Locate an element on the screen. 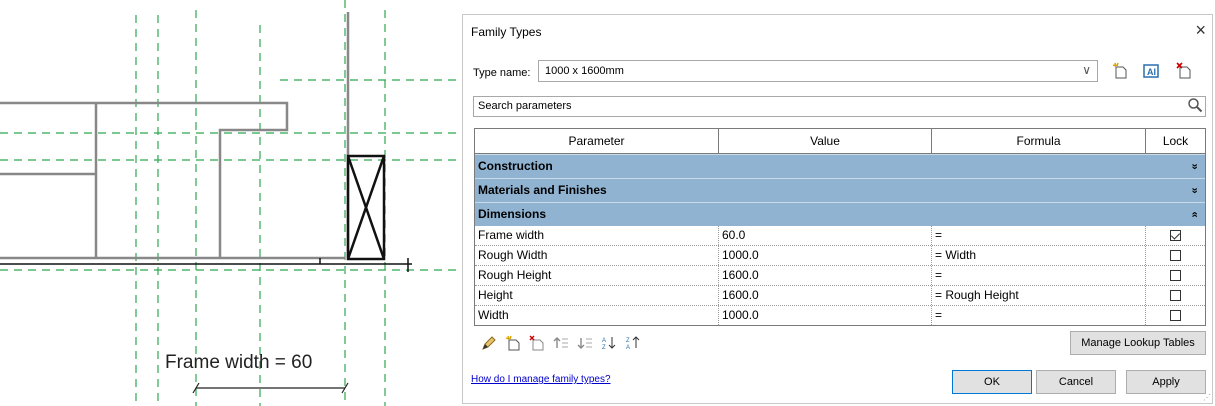  group-dimensions: Dimensions « is located at coordinates (840, 214).